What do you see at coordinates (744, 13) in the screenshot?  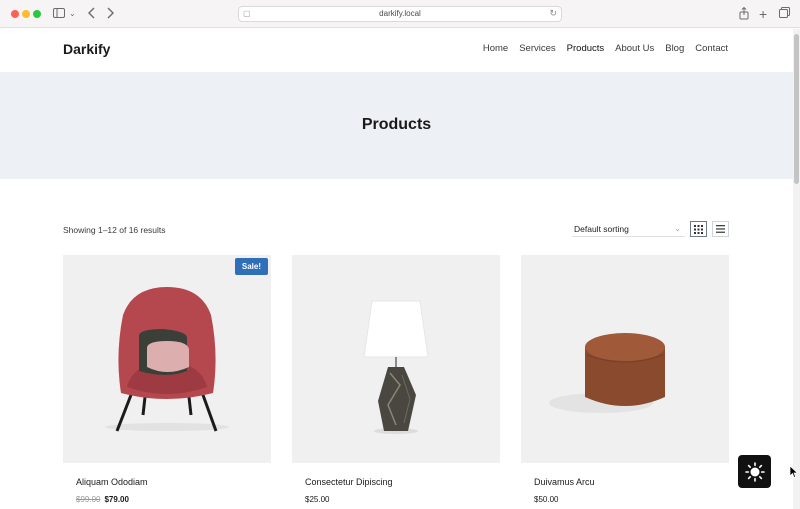 I see `share-icon` at bounding box center [744, 13].